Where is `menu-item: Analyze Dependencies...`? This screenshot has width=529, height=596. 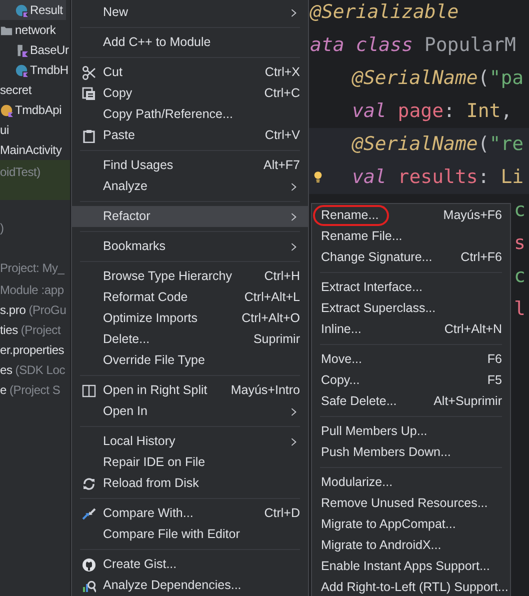 menu-item: Analyze Dependencies... is located at coordinates (190, 585).